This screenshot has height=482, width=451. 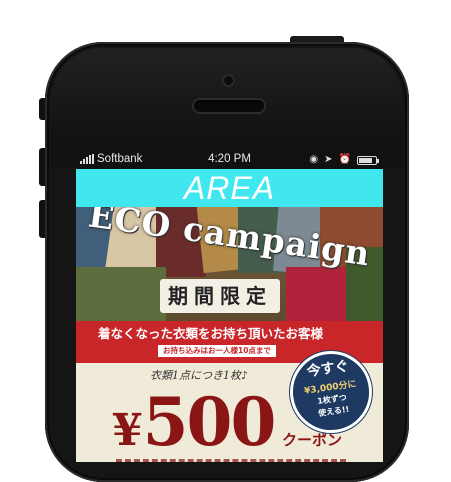 What do you see at coordinates (229, 188) in the screenshot?
I see `app-title-bar: AREA` at bounding box center [229, 188].